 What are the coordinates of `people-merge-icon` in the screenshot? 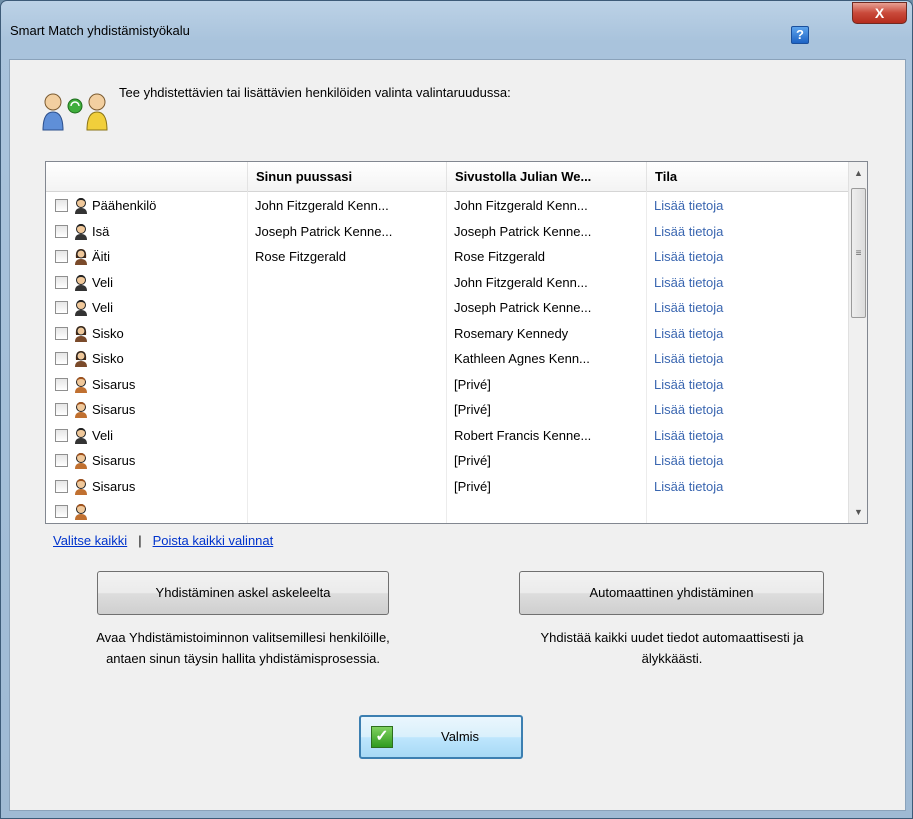 It's located at (75, 112).